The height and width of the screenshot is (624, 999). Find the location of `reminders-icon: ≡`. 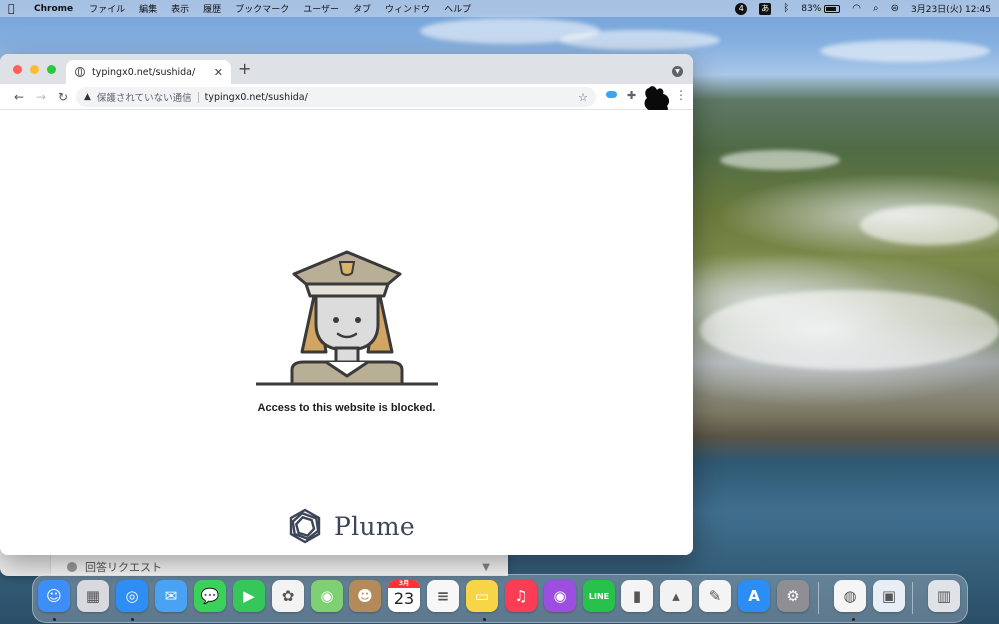

reminders-icon: ≡ is located at coordinates (443, 596).